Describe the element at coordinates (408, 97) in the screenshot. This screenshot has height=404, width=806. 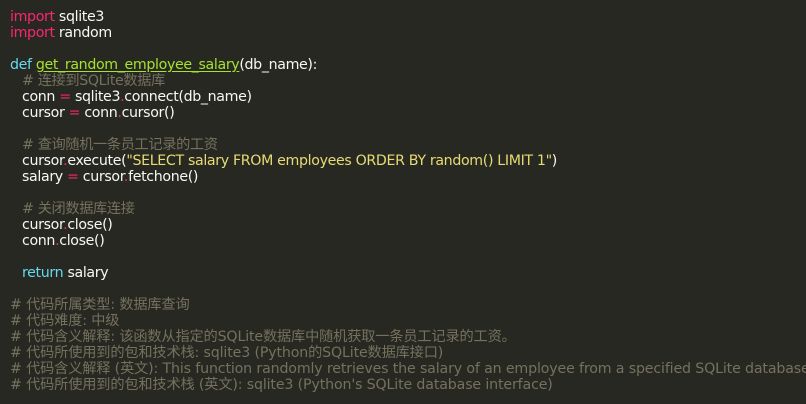
I see `code-line-6: conn = sqlite3.connect(db_name)` at that location.